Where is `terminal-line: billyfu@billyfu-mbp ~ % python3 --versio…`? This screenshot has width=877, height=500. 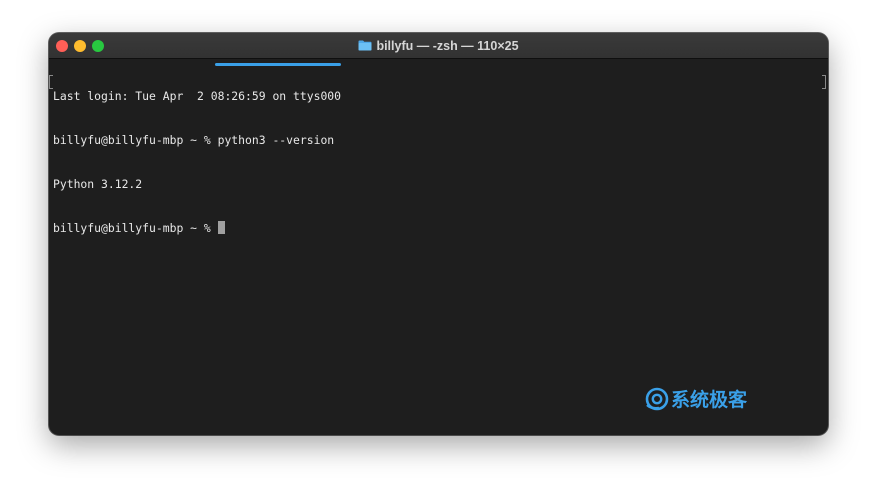 terminal-line: billyfu@billyfu-mbp ~ % python3 --versio… is located at coordinates (194, 139).